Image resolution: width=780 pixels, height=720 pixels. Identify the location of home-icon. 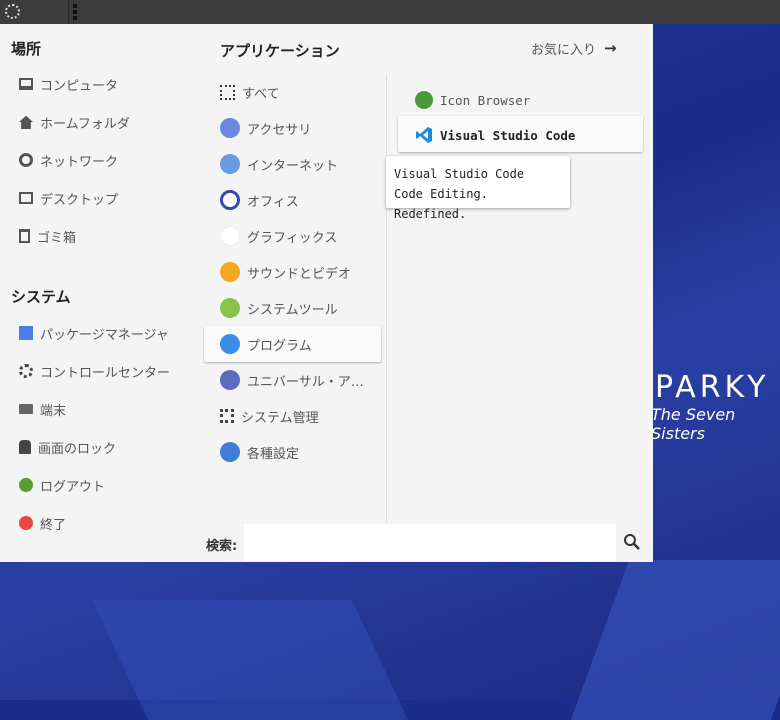
(26, 122).